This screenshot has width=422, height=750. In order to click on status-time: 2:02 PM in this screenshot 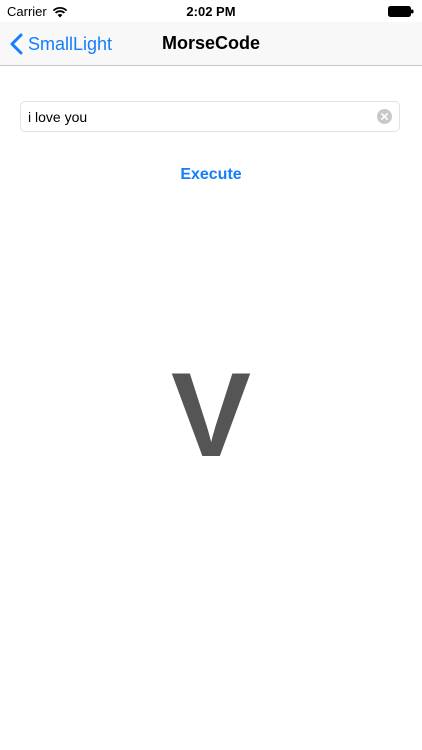, I will do `click(211, 11)`.